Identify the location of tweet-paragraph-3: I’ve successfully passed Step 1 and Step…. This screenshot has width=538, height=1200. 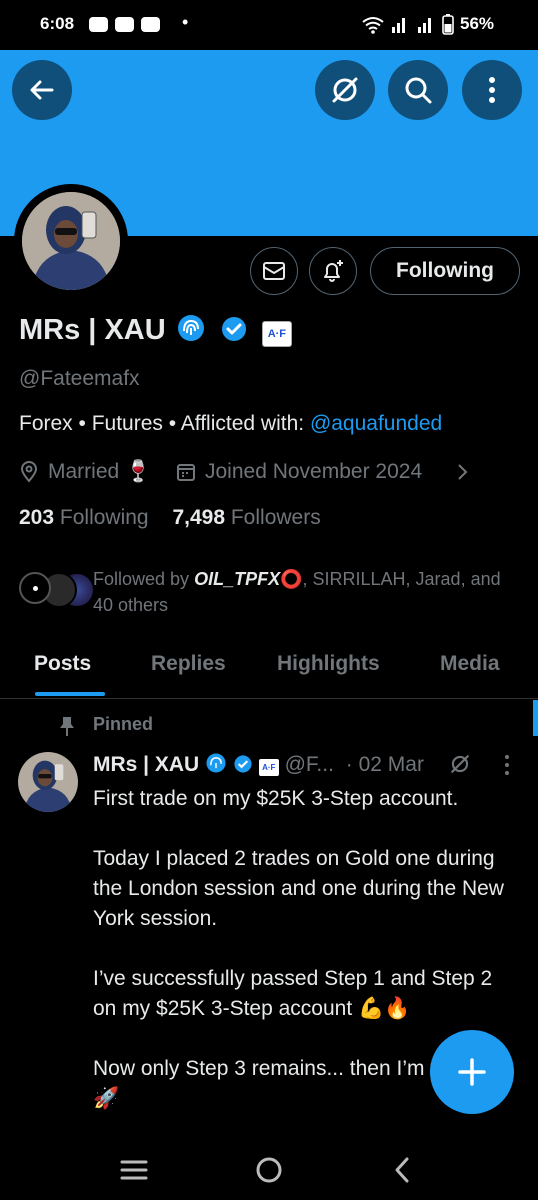
(293, 993).